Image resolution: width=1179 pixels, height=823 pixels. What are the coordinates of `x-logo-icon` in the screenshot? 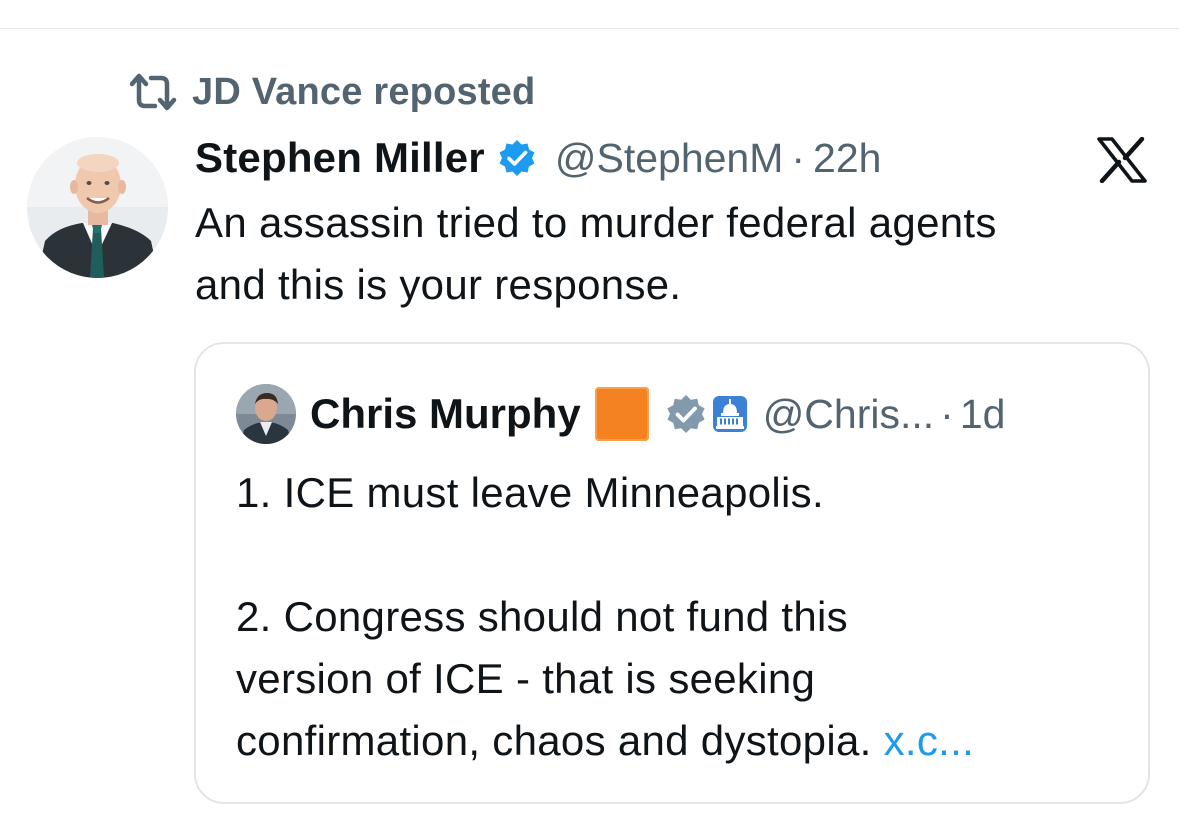 It's located at (1122, 160).